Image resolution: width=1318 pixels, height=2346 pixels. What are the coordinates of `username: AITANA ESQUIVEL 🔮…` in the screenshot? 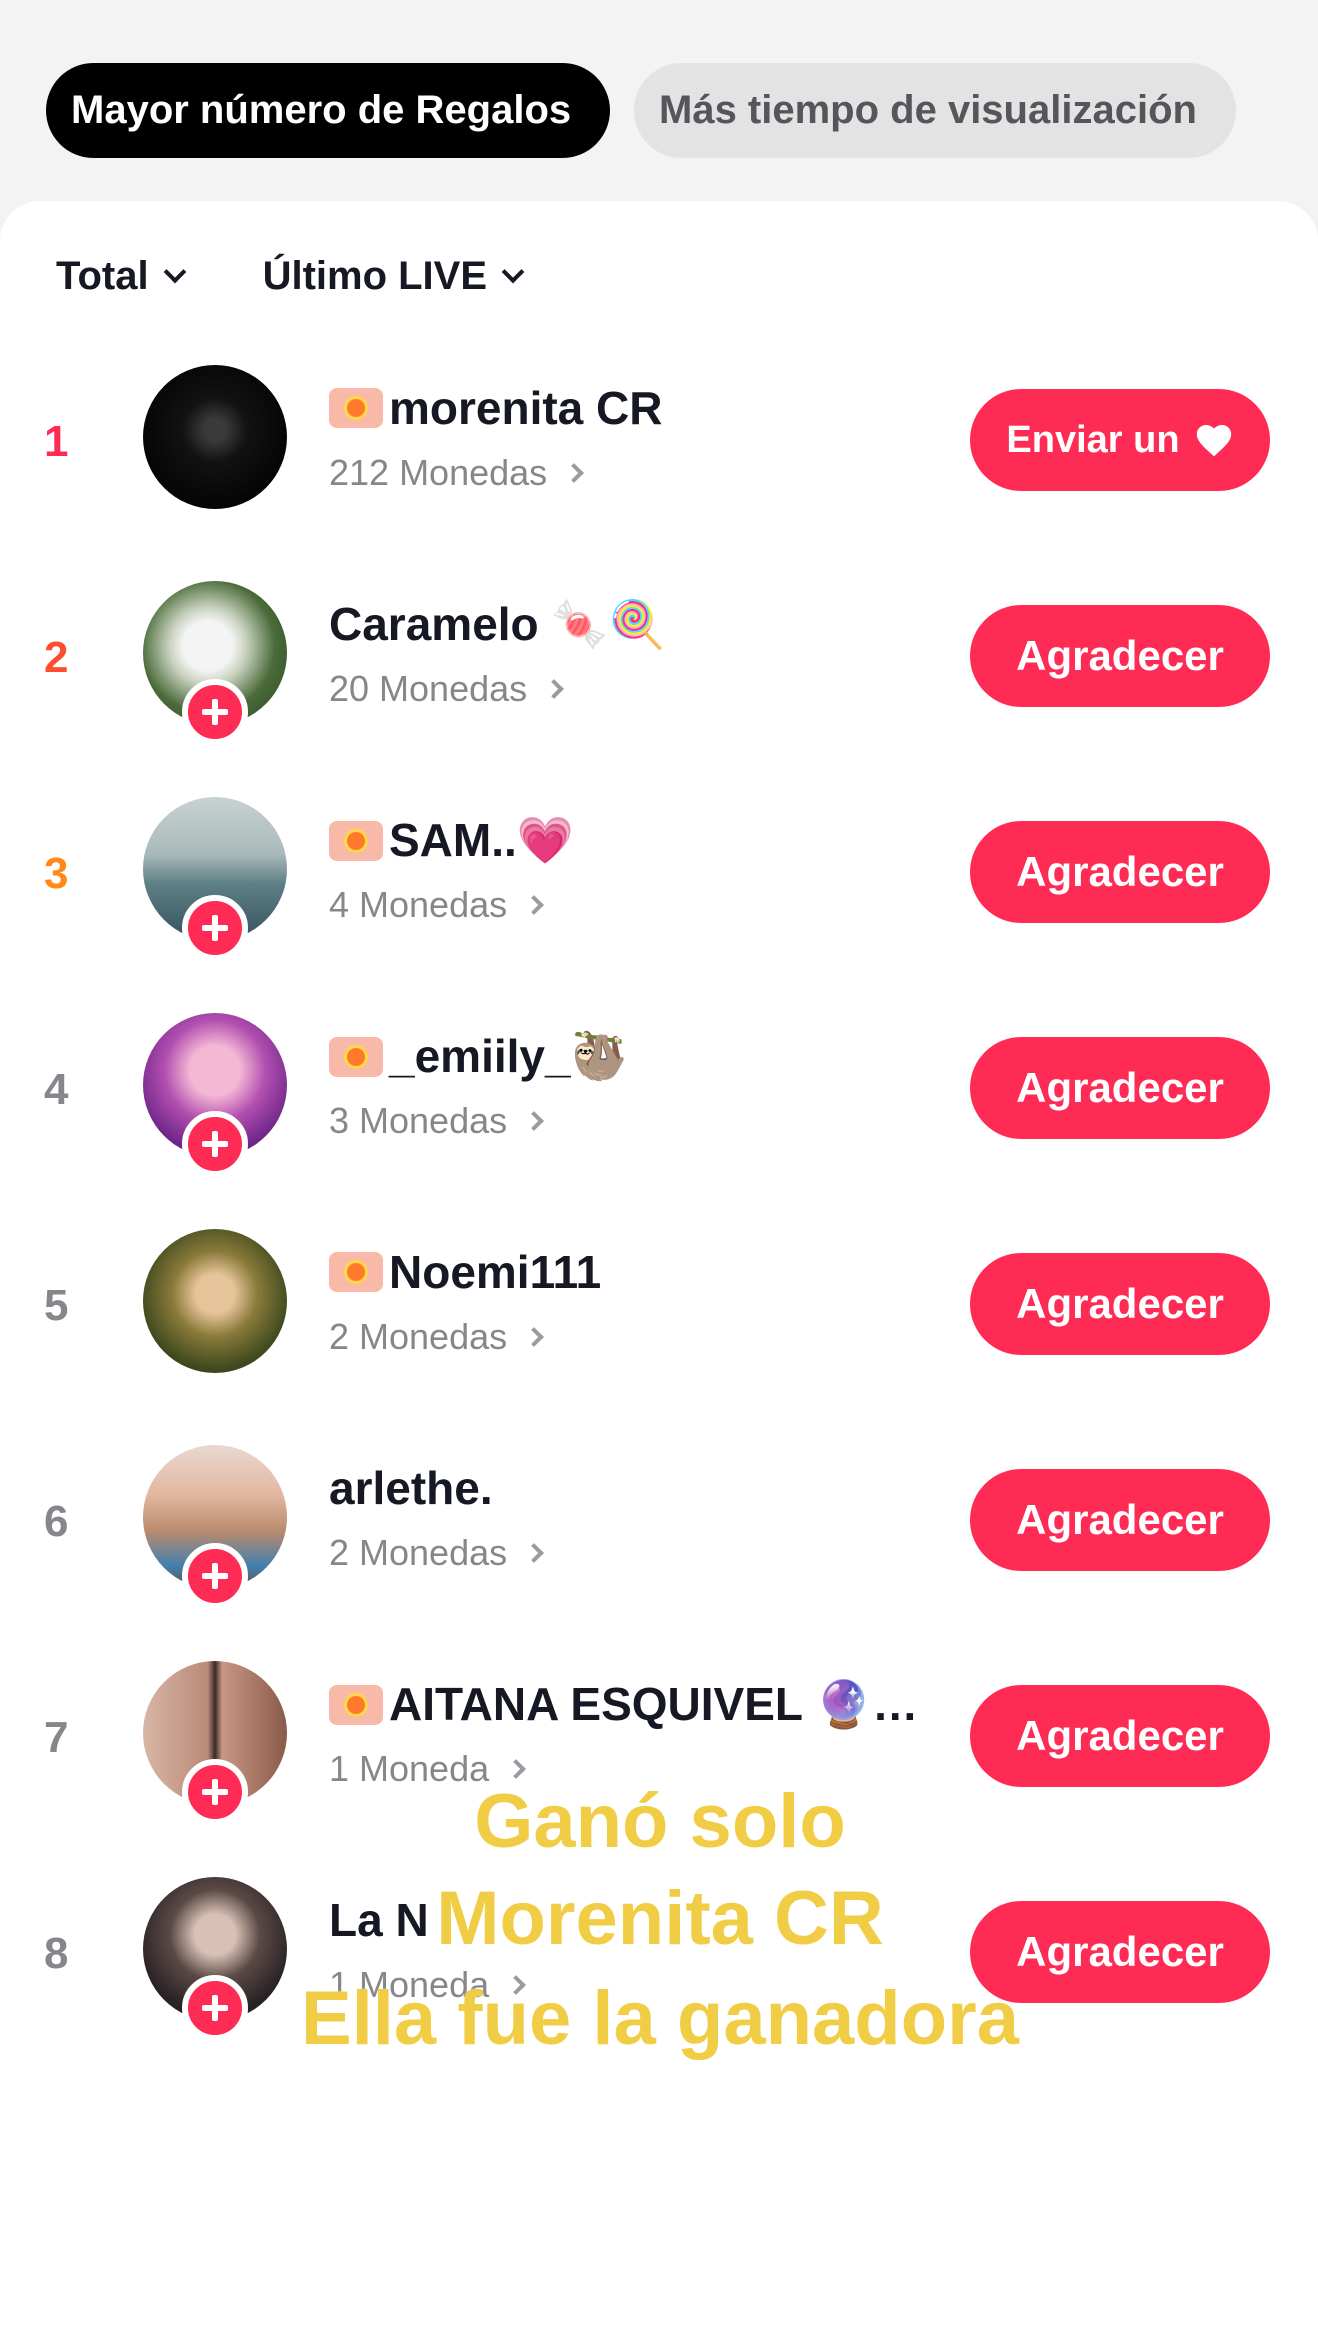 It's located at (654, 1704).